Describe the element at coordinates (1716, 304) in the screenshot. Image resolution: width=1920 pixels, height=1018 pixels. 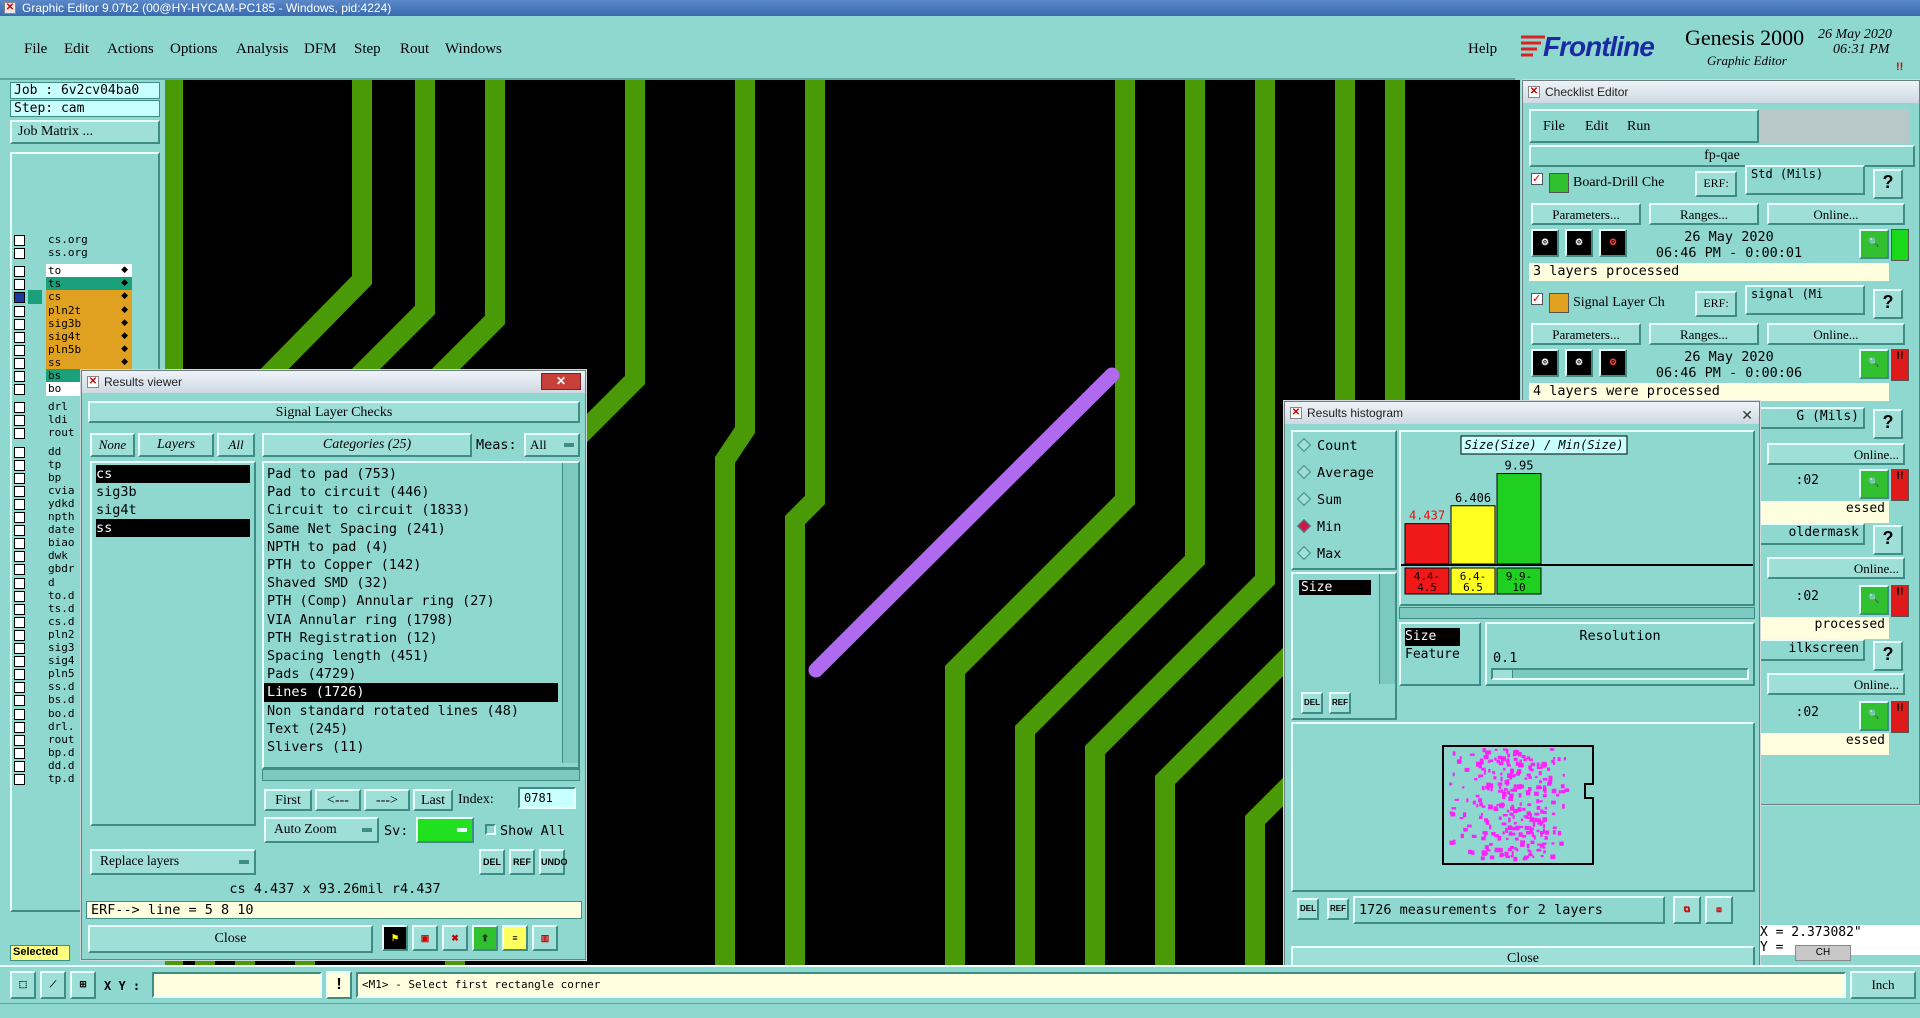
I see `erf-button: ERF:` at that location.